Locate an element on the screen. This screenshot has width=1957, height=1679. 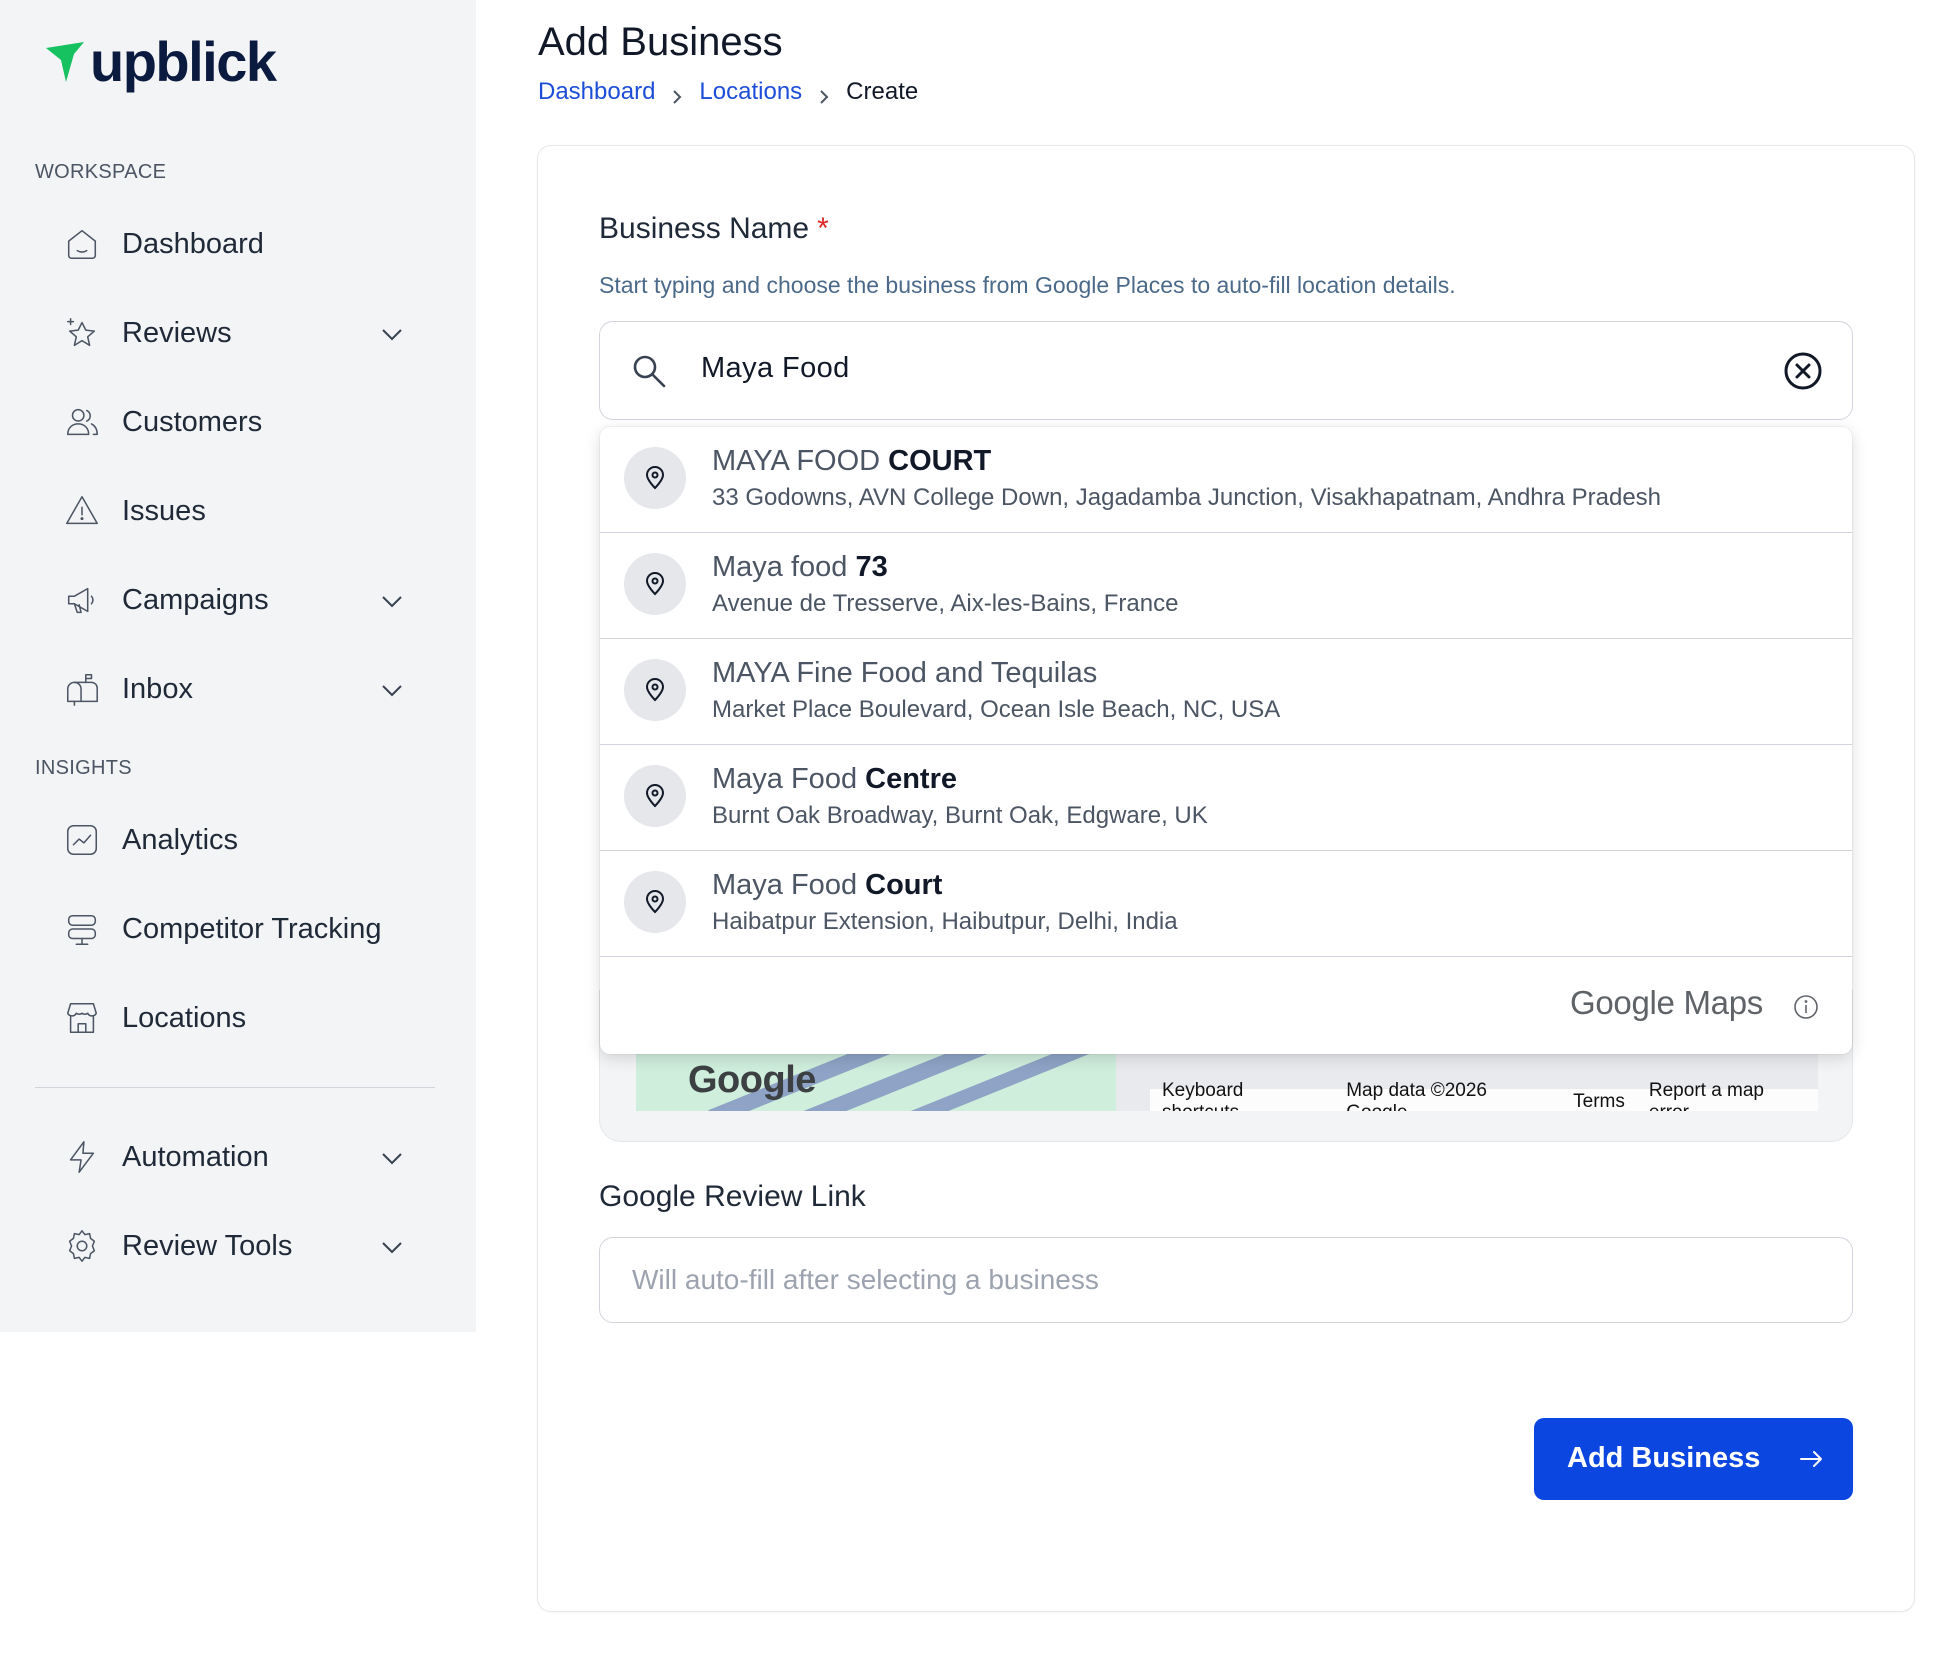
google-review-link-label: Google Review Link is located at coordinates (732, 1196).